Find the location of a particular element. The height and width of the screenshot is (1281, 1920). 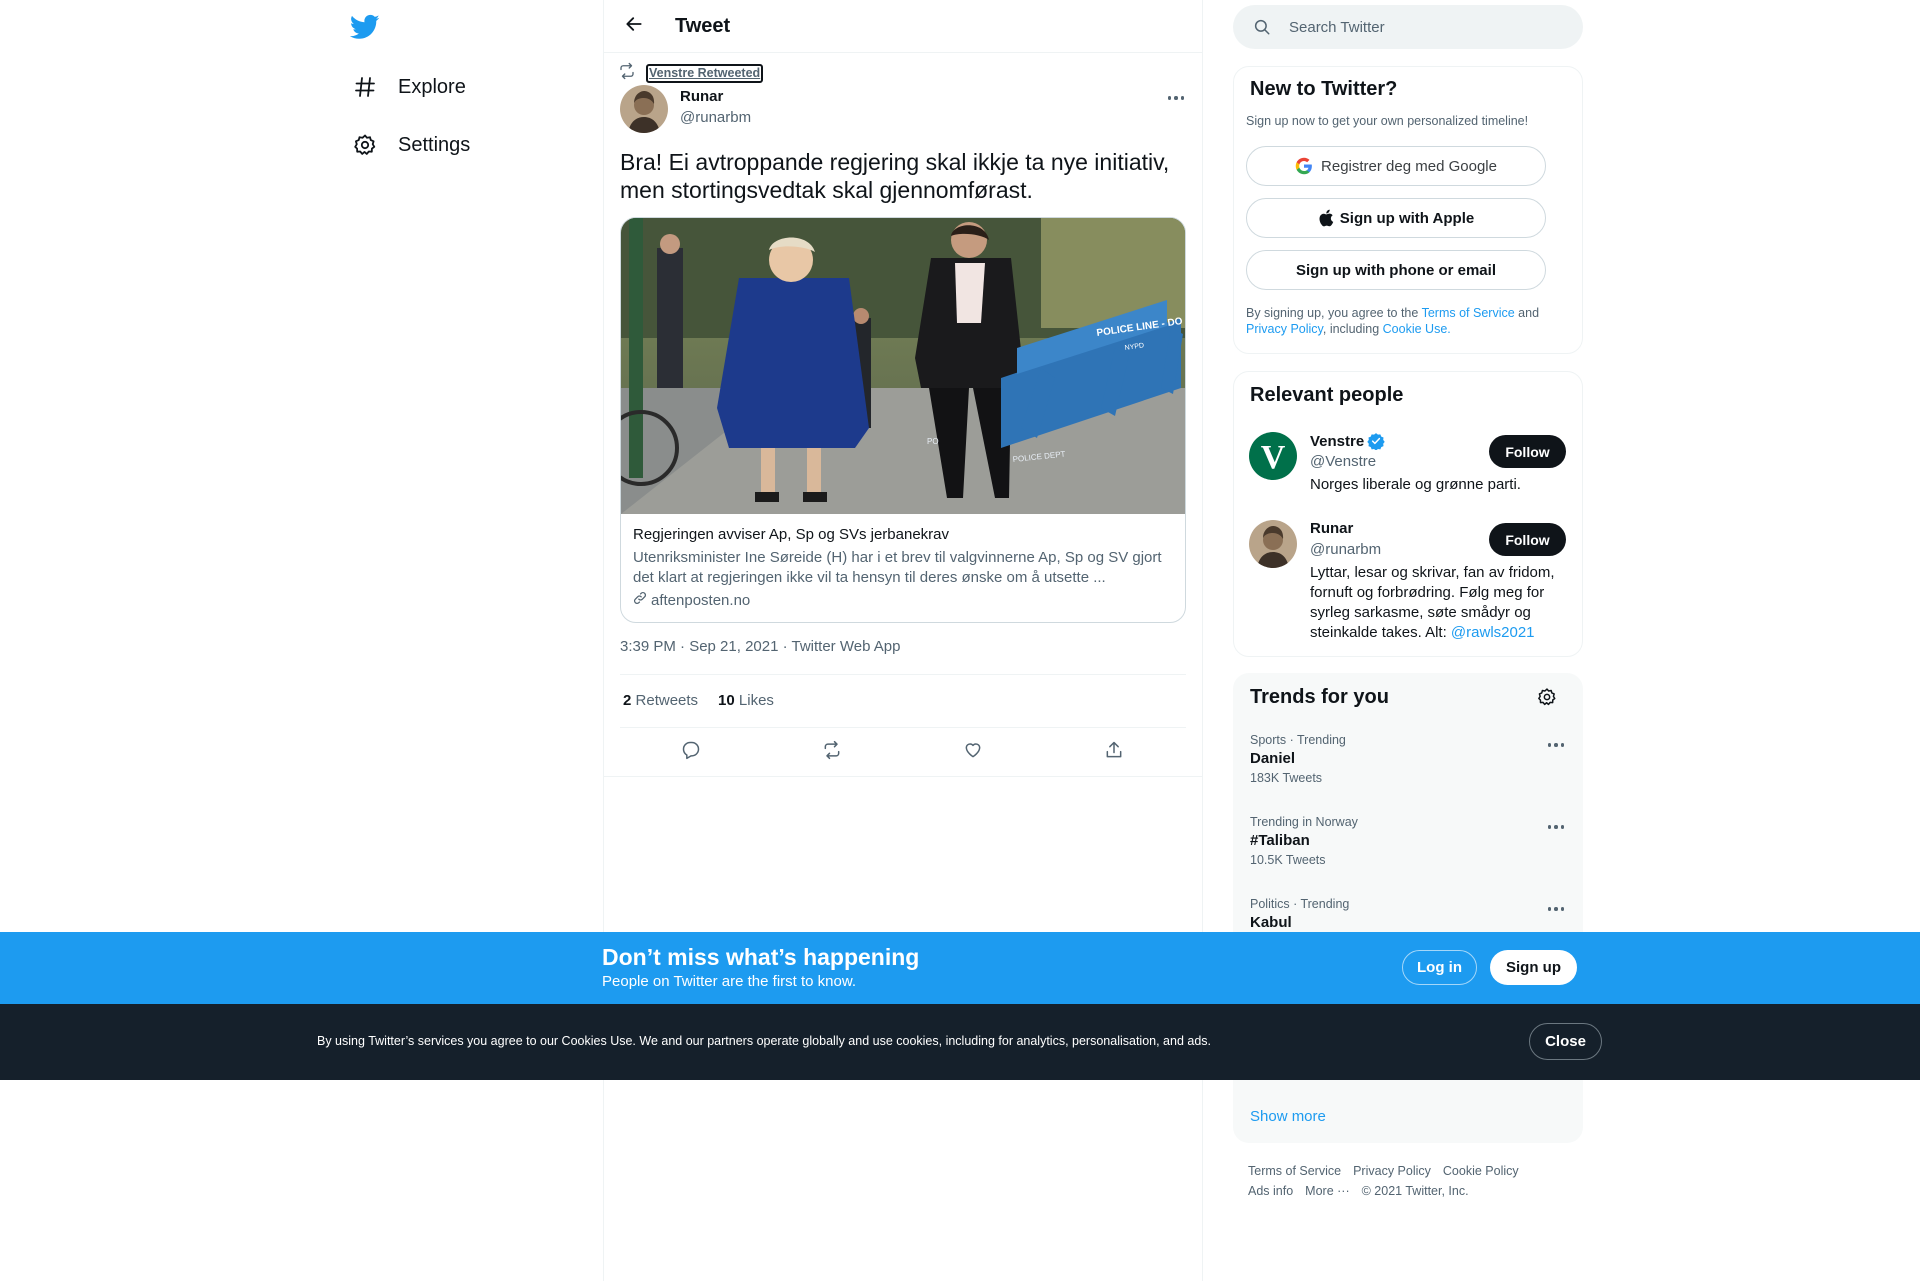

person-avatar: V is located at coordinates (1273, 456).